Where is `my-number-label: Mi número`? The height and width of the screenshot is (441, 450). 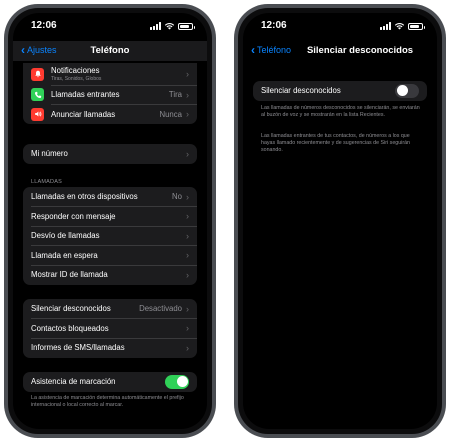 my-number-label: Mi número is located at coordinates (49, 154).